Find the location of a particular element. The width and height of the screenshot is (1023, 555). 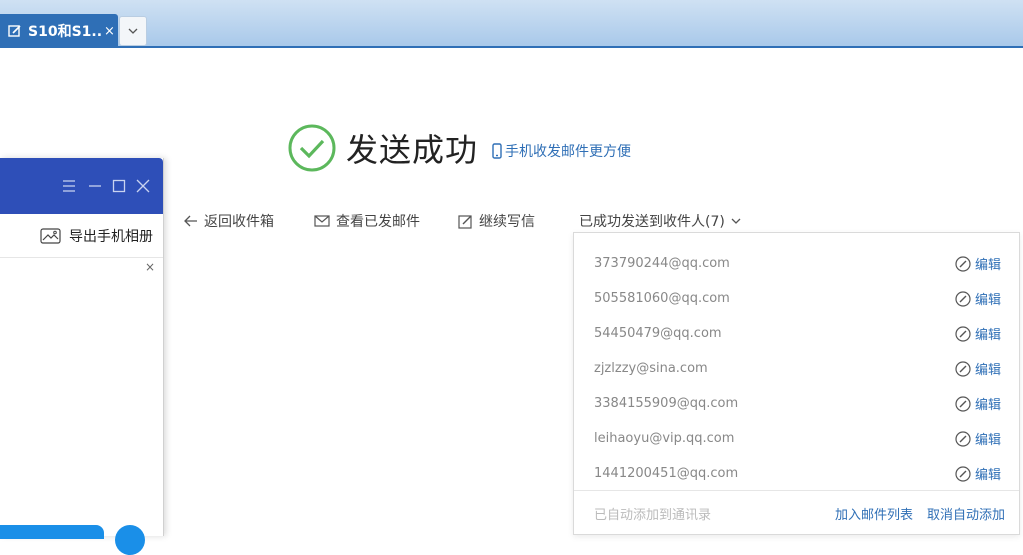

continue-writing-label: 继续写信 is located at coordinates (507, 222).